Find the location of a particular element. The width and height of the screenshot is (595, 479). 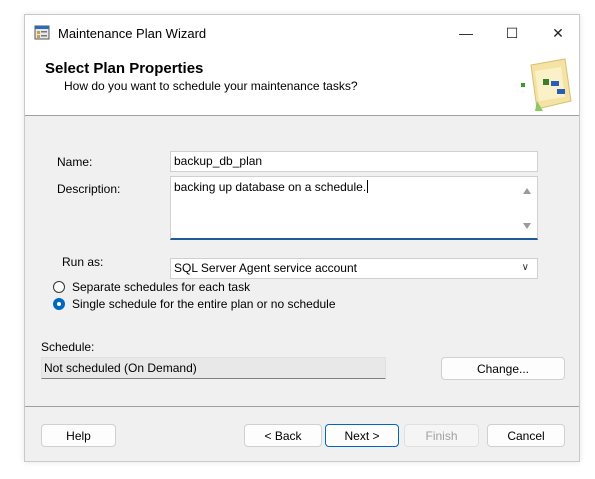

close-icon: ✕ is located at coordinates (558, 32).